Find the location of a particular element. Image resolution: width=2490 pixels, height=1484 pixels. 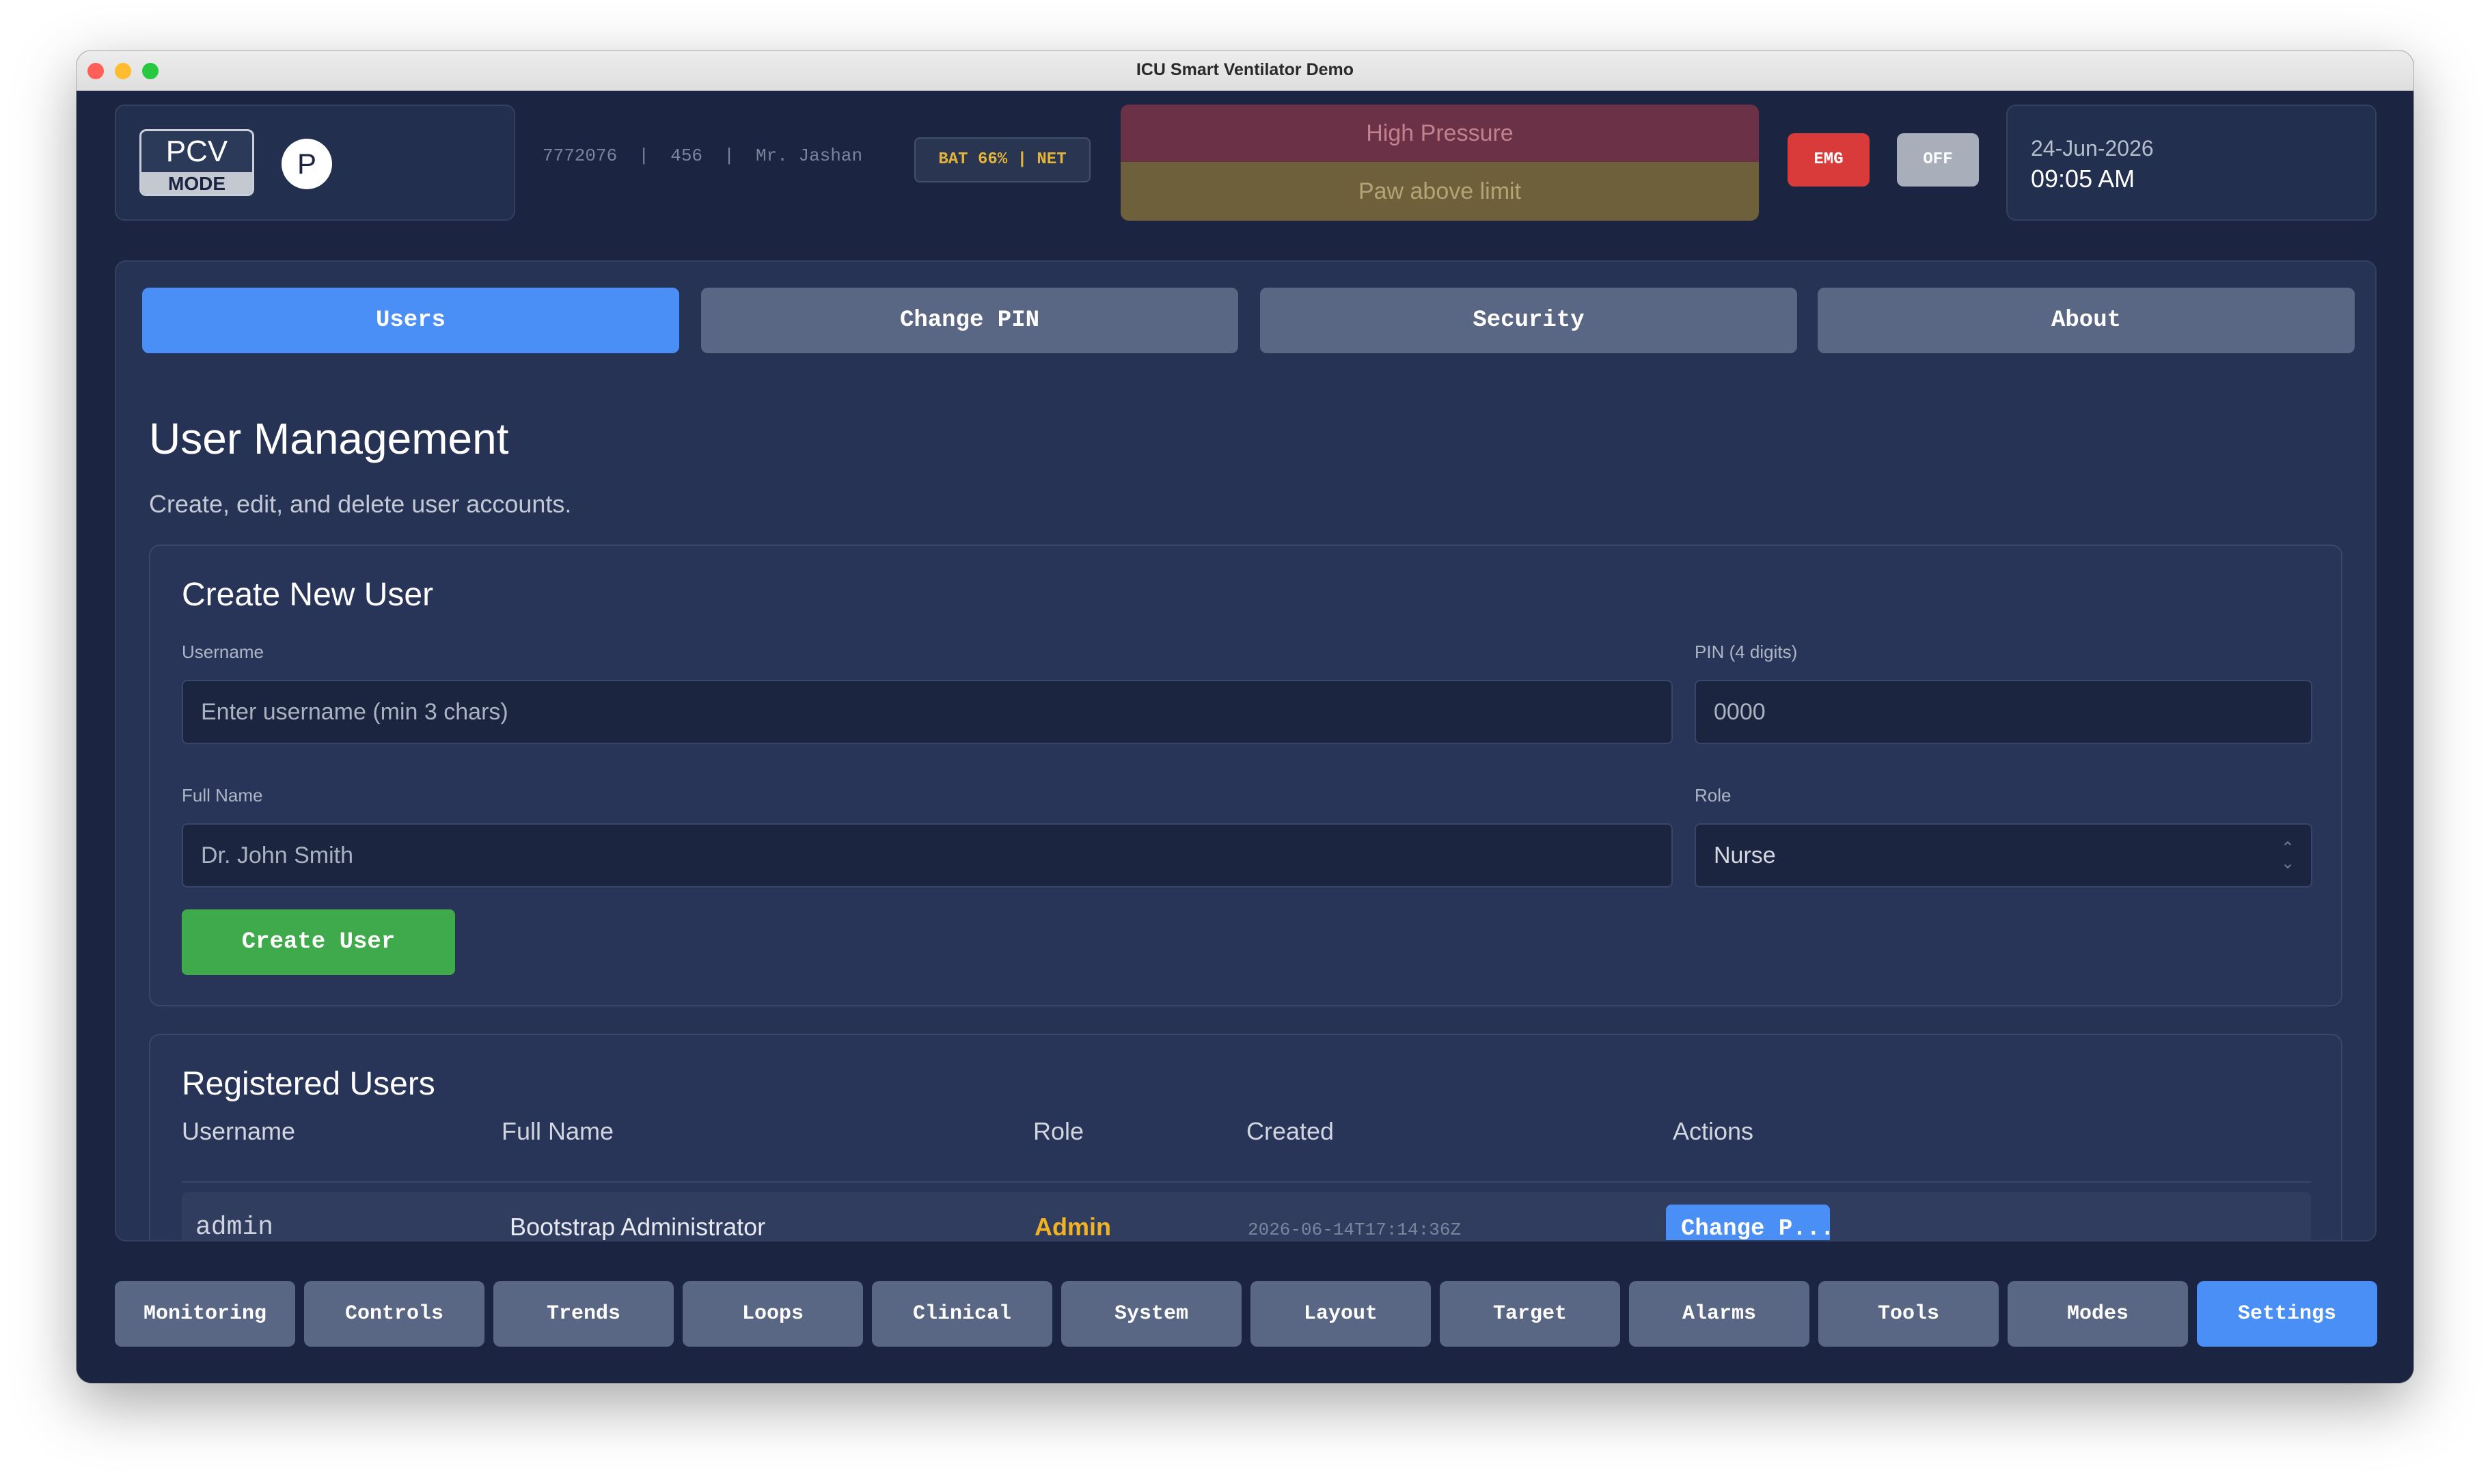

nav-modes: Modes is located at coordinates (2098, 1314).